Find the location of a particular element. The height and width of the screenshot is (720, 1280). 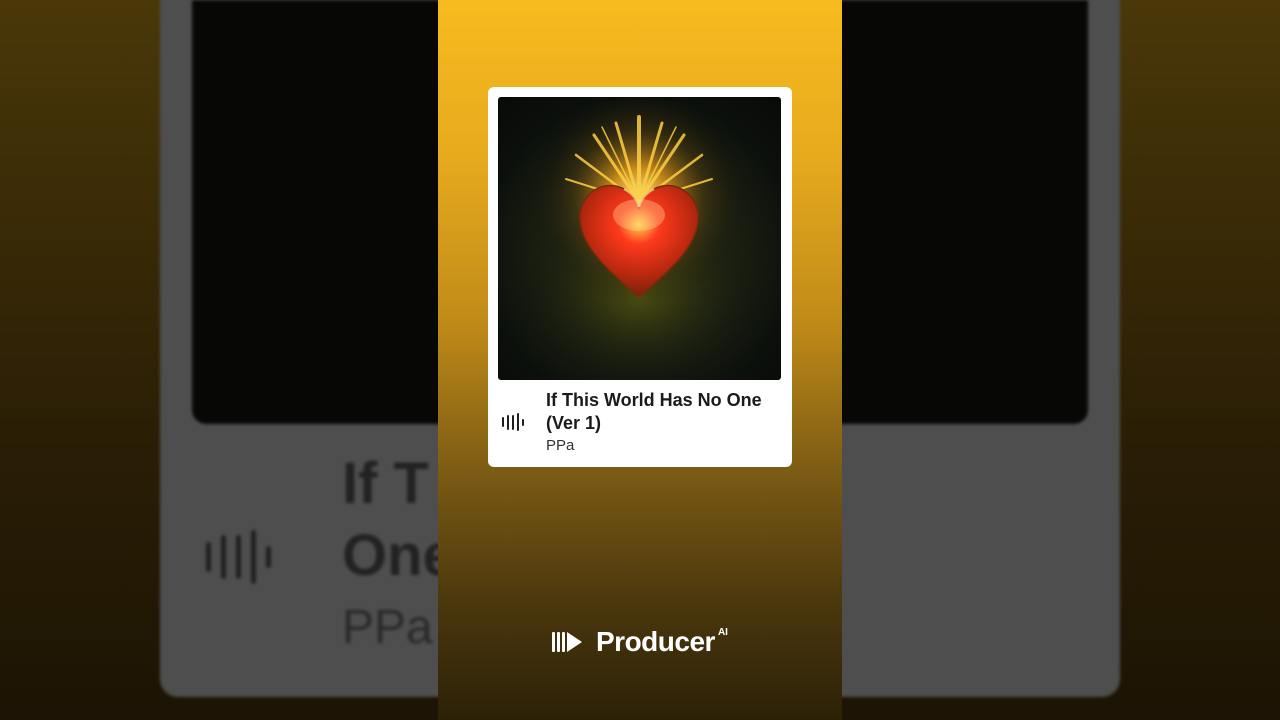

brand-superscript: AI is located at coordinates (722, 632).